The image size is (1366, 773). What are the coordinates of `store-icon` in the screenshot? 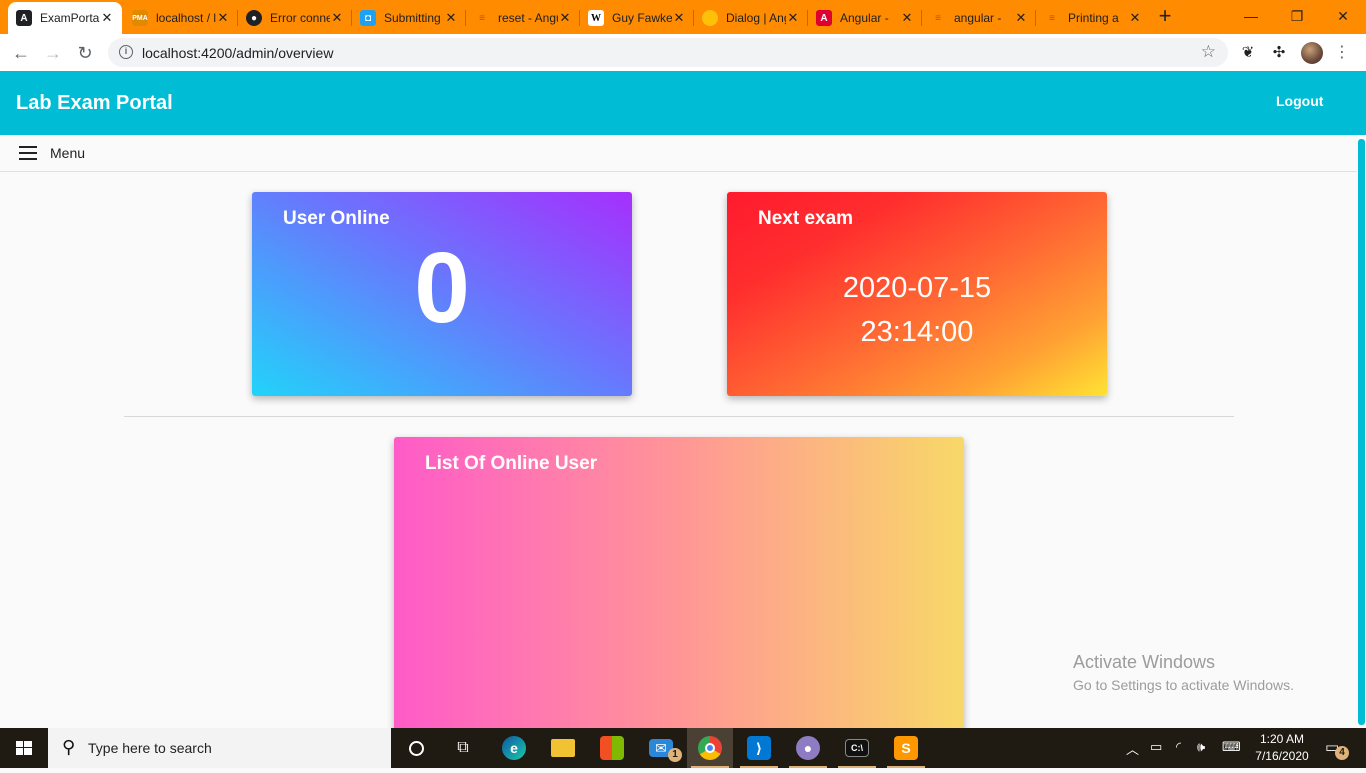 It's located at (612, 748).